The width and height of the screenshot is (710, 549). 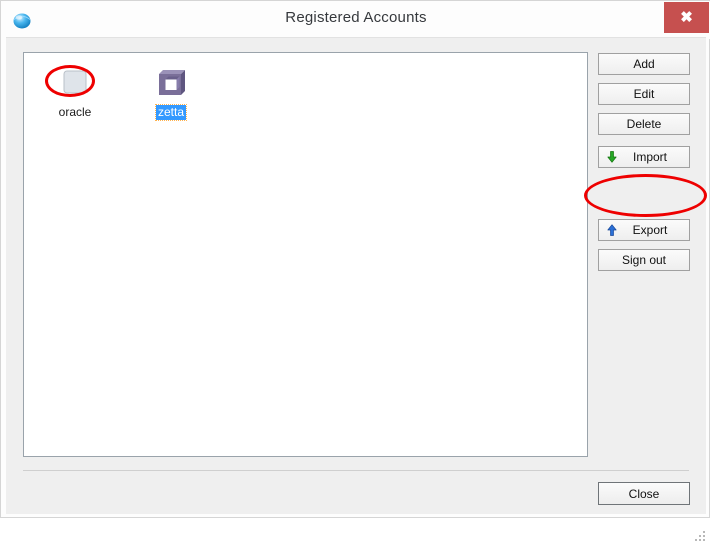 I want to click on delete-button: Delete, so click(x=644, y=124).